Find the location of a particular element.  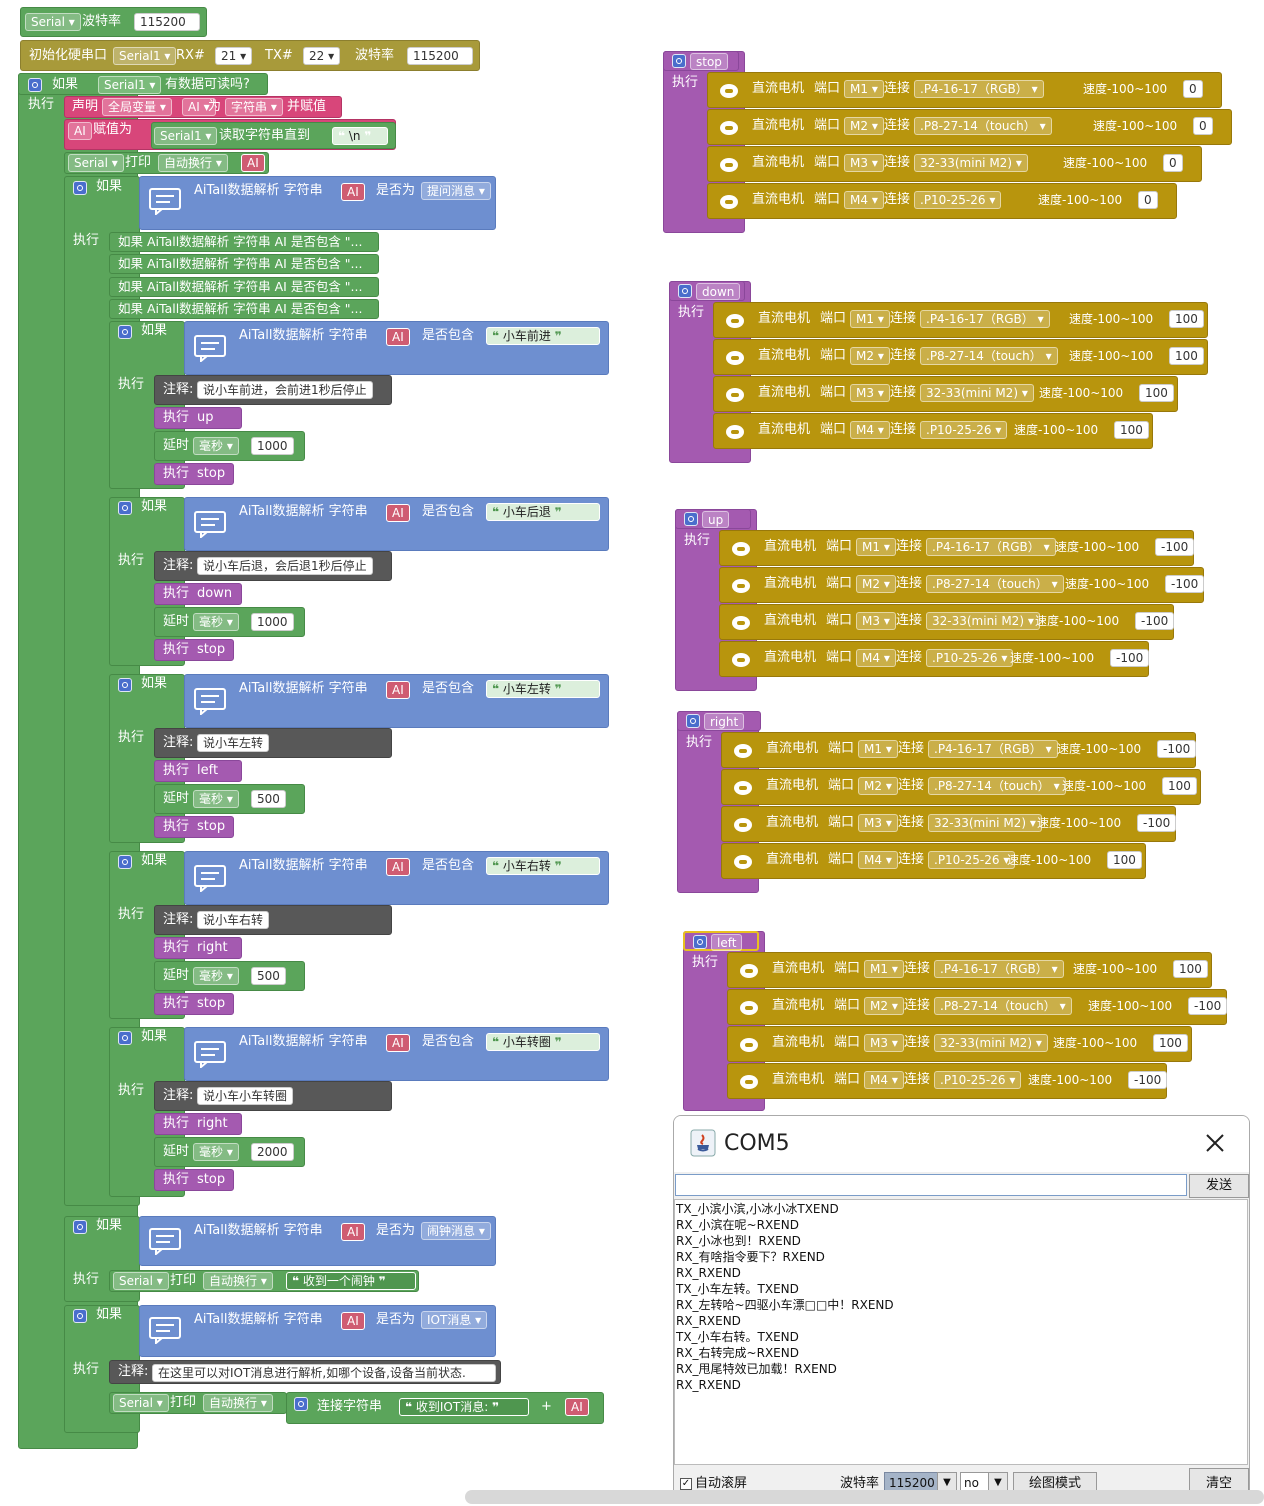

iot-text: ❝ 收到IOT消息: ❞ is located at coordinates (464, 1407).